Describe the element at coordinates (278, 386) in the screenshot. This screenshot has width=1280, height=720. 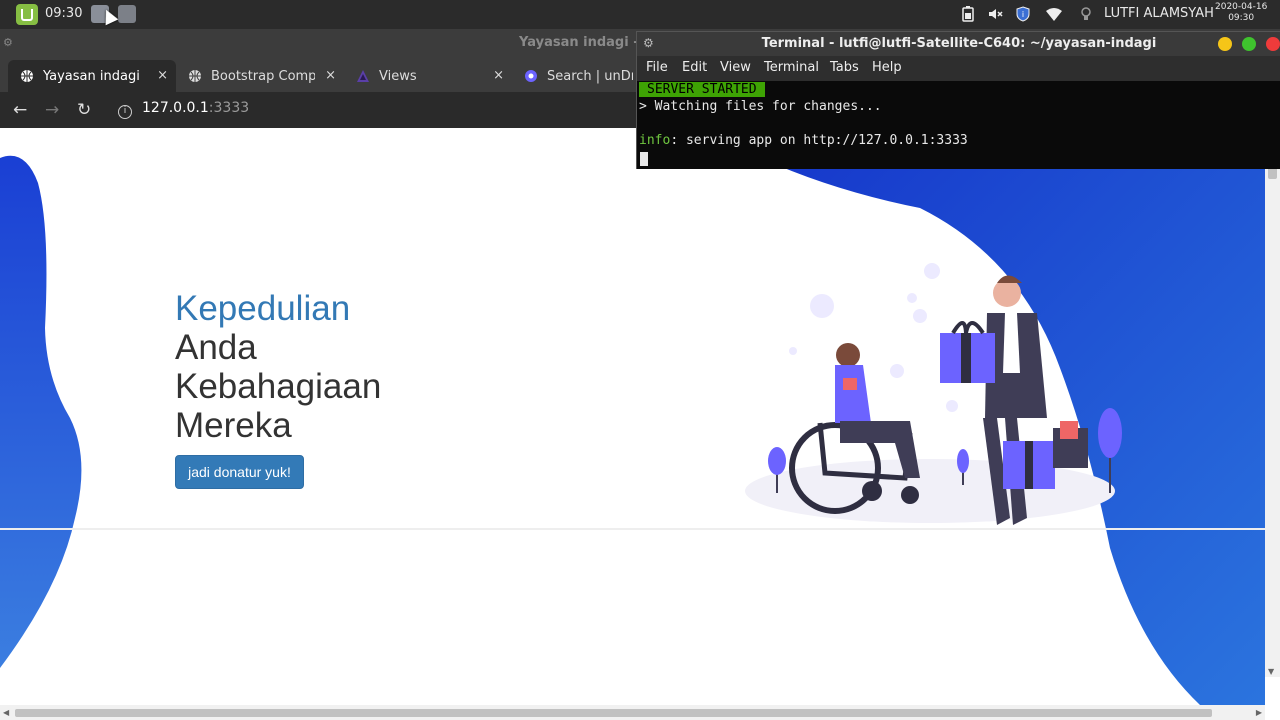
I see `hero-line: Kebahagiaan` at that location.